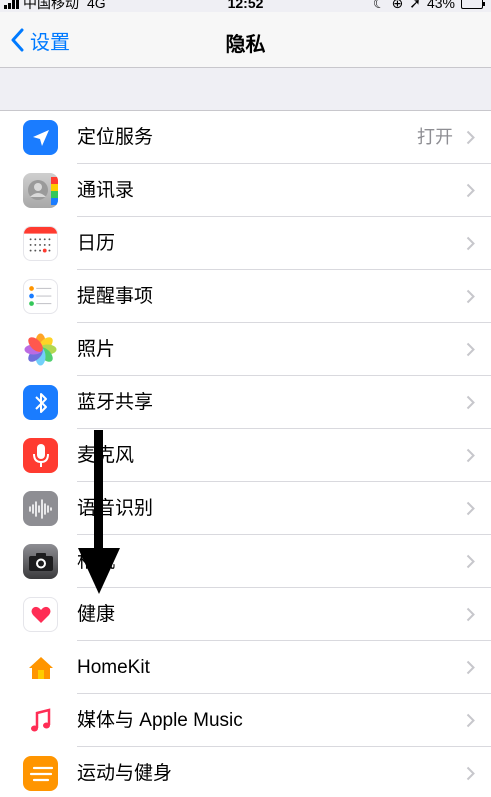  Describe the element at coordinates (40, 296) in the screenshot. I see `reminders-icon` at that location.